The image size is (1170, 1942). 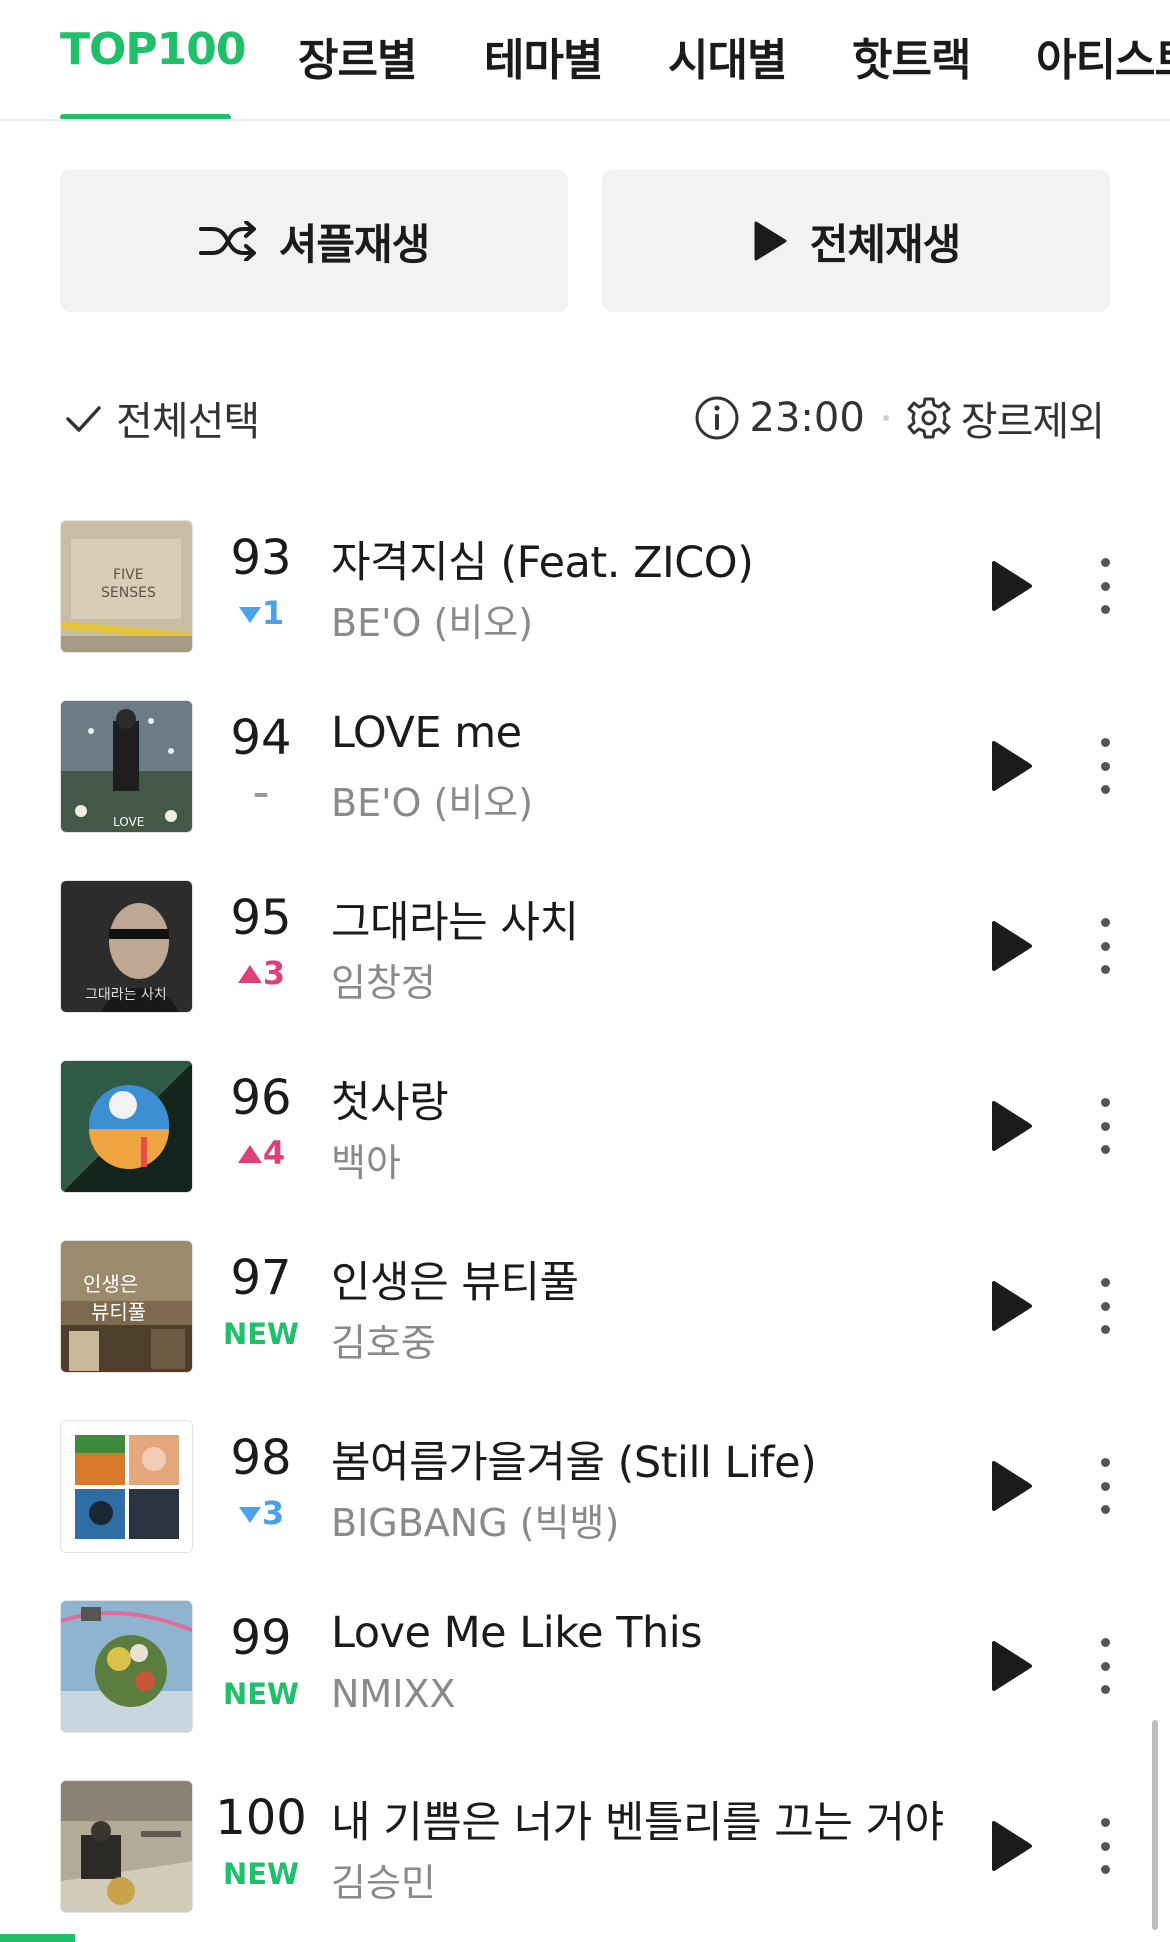 I want to click on rank-change: 4, so click(x=261, y=1153).